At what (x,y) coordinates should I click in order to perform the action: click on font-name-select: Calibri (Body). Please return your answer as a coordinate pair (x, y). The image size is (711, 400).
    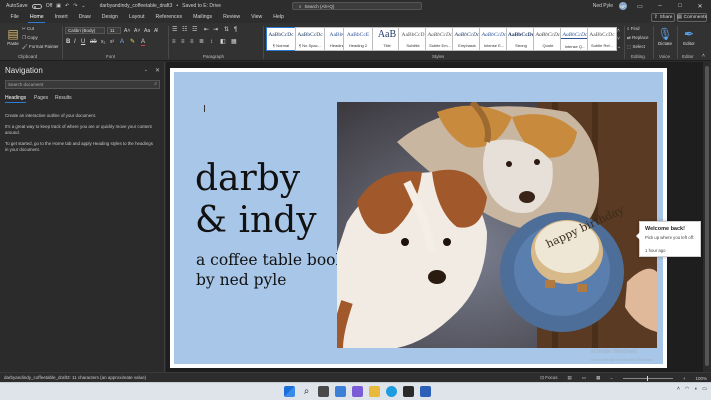
    Looking at the image, I should click on (85, 30).